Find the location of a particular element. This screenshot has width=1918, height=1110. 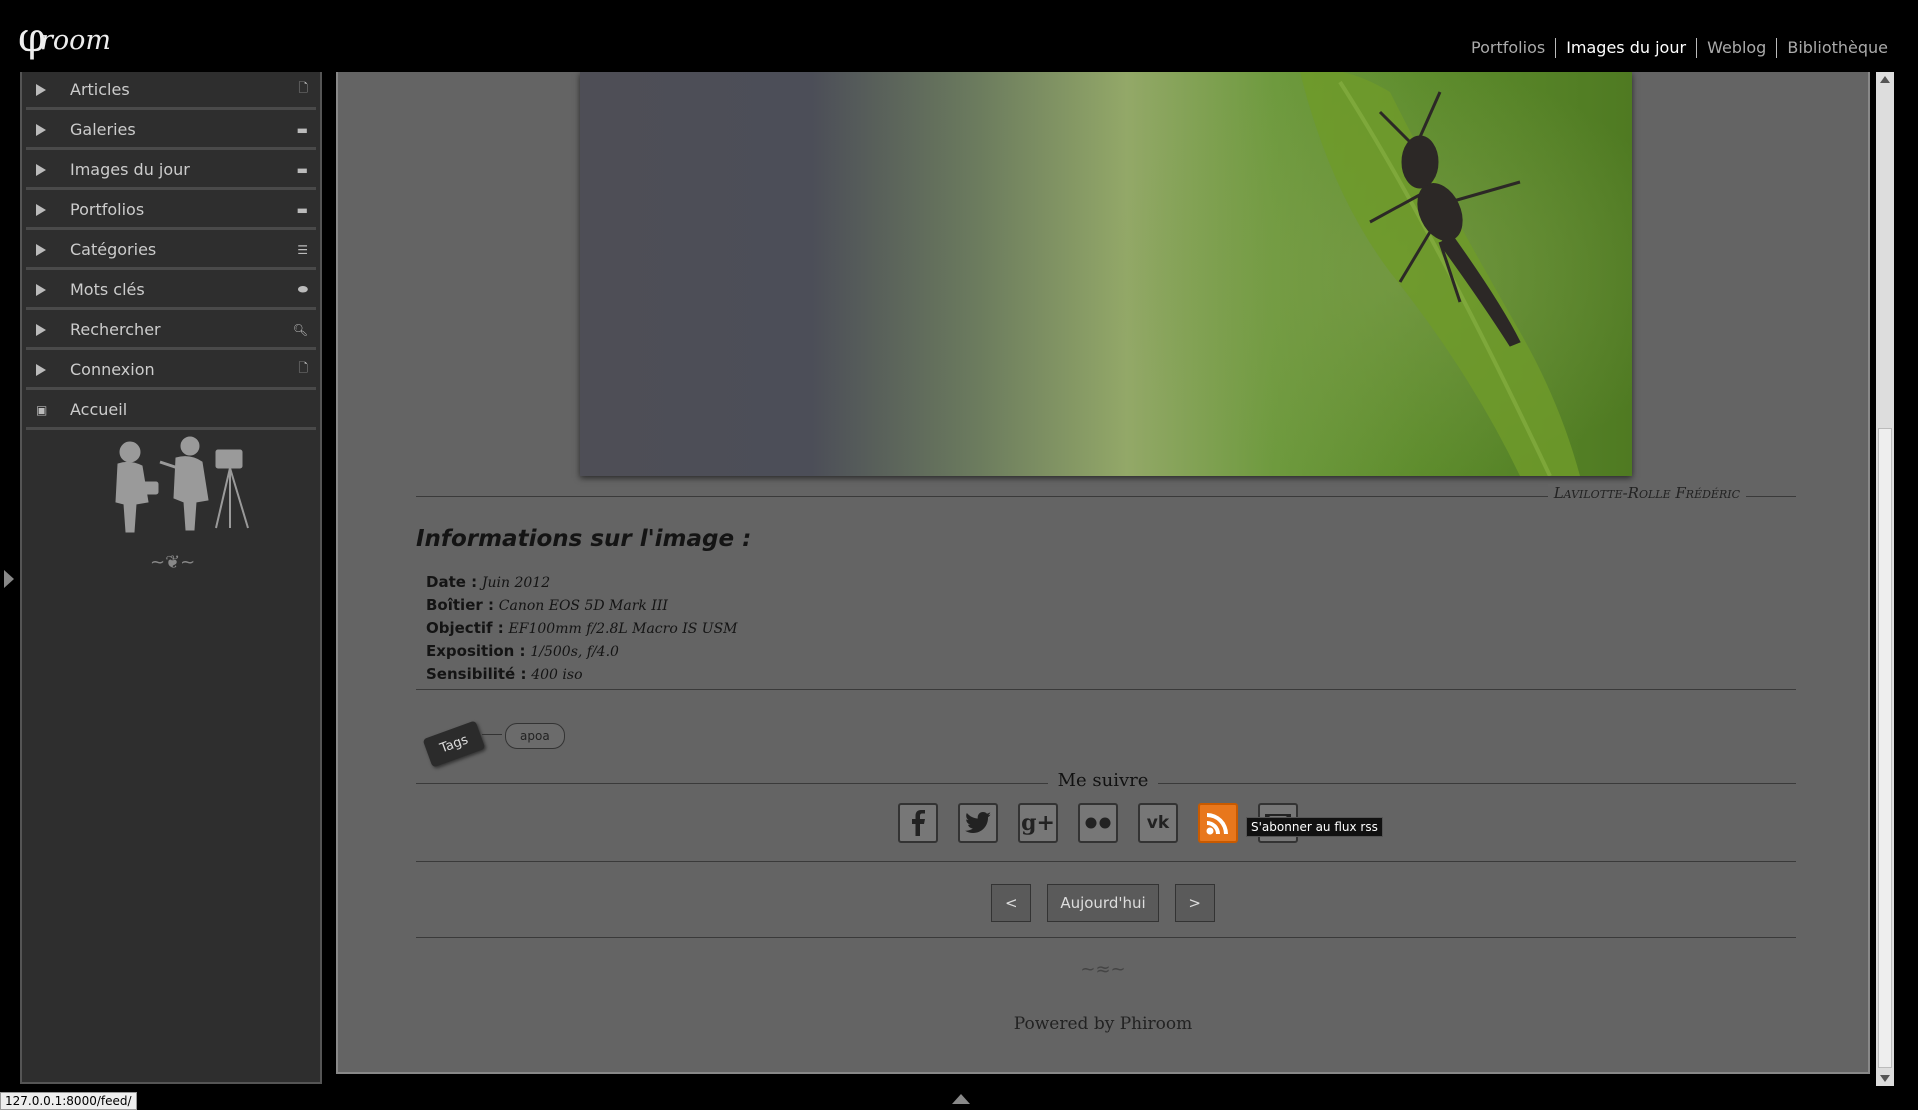

follow-title: Me suivre is located at coordinates (1103, 780).